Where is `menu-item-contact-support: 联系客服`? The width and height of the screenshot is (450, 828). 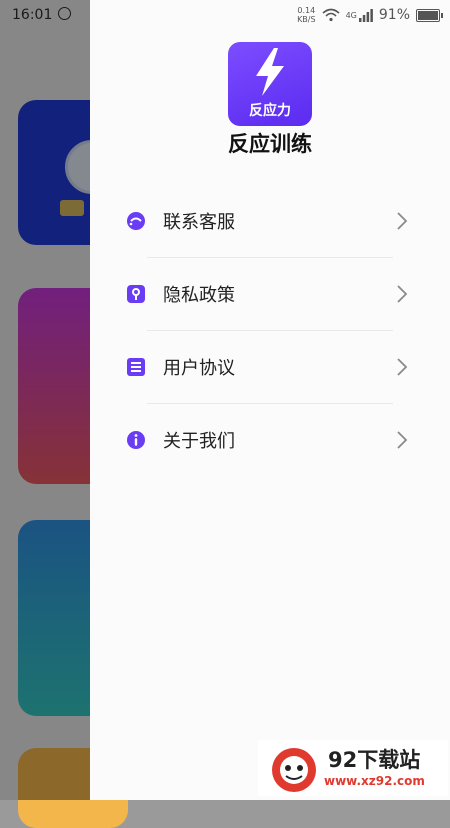
menu-item-contact-support: 联系客服 is located at coordinates (270, 221).